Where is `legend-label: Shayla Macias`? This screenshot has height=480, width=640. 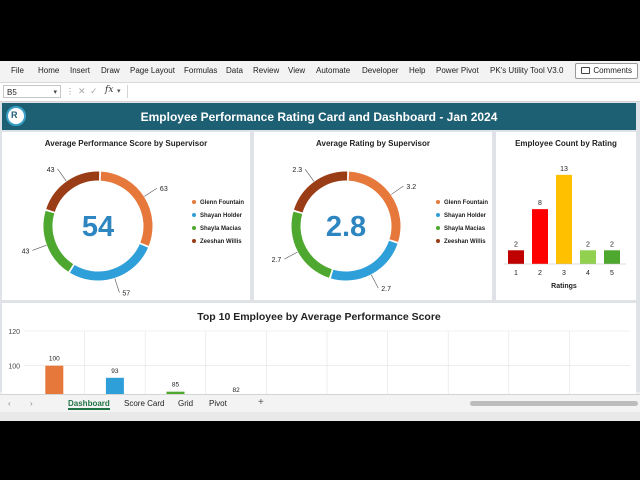 legend-label: Shayla Macias is located at coordinates (221, 229).